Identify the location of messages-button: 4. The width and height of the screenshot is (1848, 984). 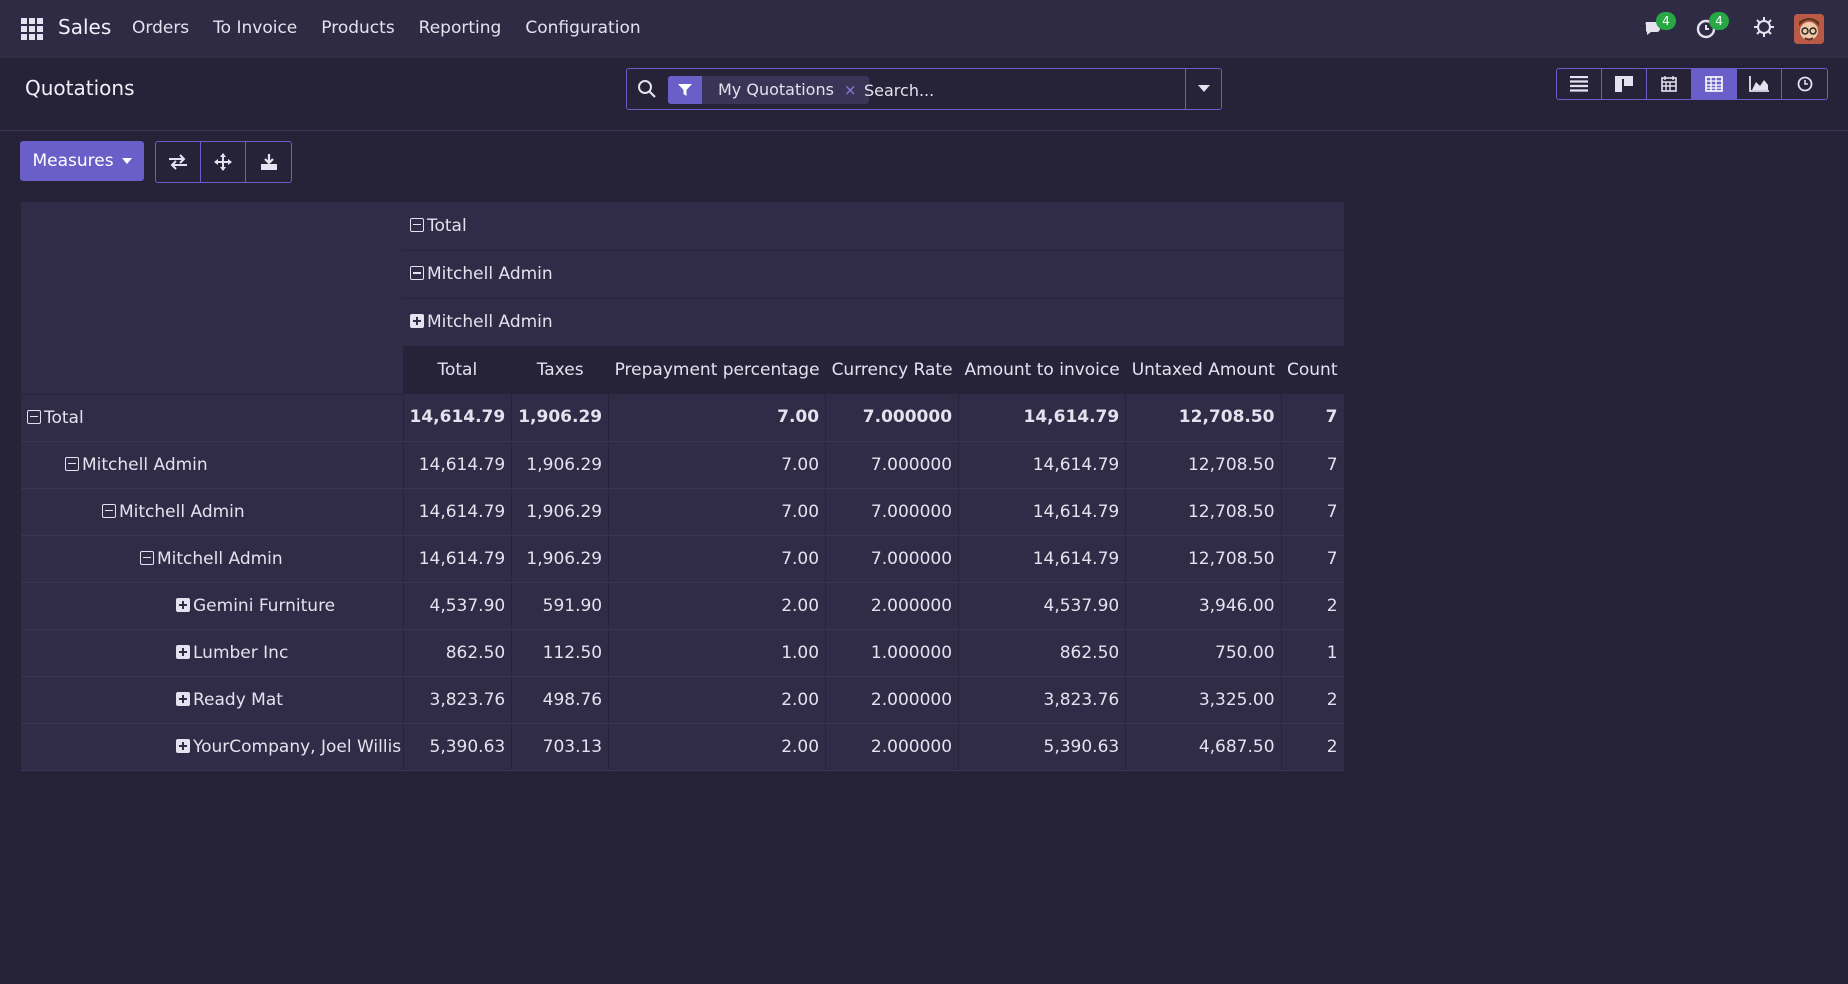
(1659, 27).